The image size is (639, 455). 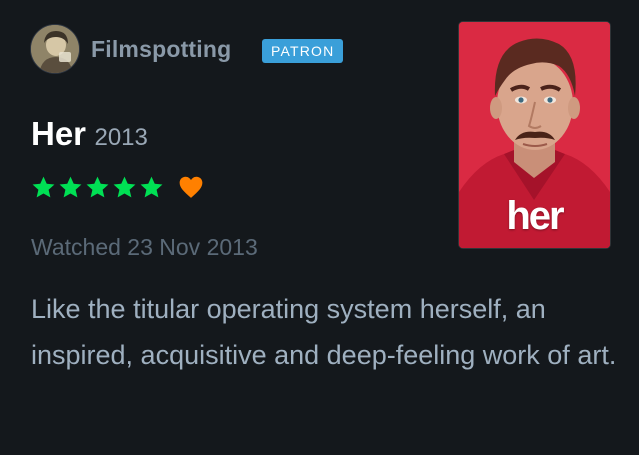 I want to click on rating, so click(x=117, y=187).